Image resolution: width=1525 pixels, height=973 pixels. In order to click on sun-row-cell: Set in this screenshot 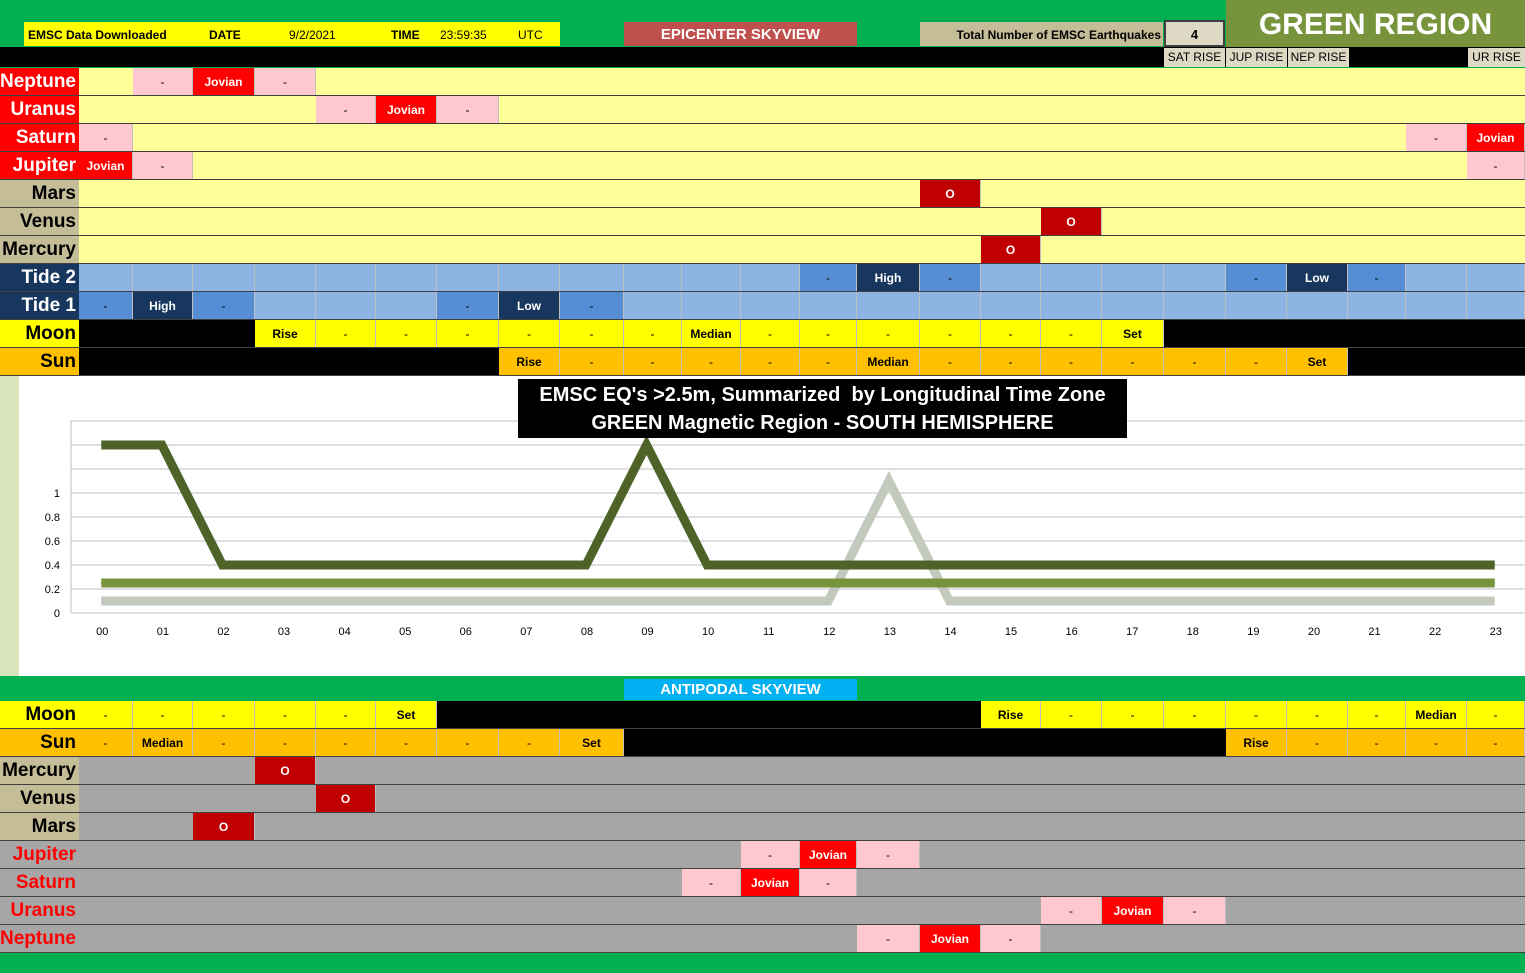, I will do `click(1317, 361)`.